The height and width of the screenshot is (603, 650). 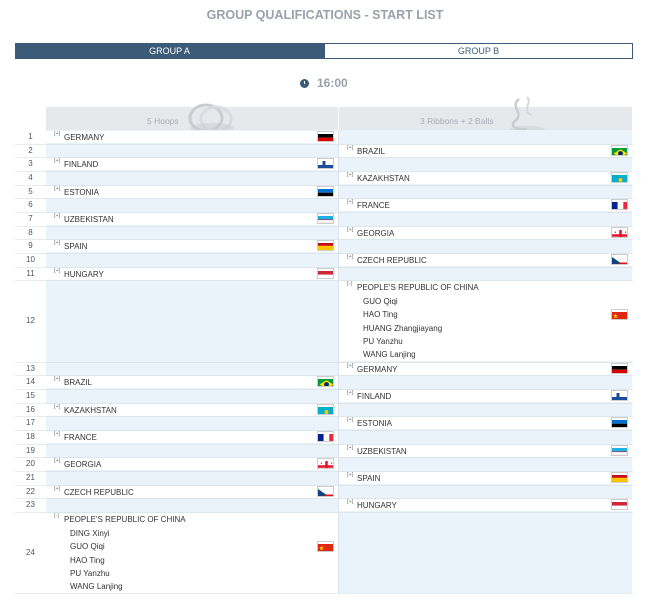 What do you see at coordinates (90, 533) in the screenshot?
I see `gymnast-name: DING Xinyi` at bounding box center [90, 533].